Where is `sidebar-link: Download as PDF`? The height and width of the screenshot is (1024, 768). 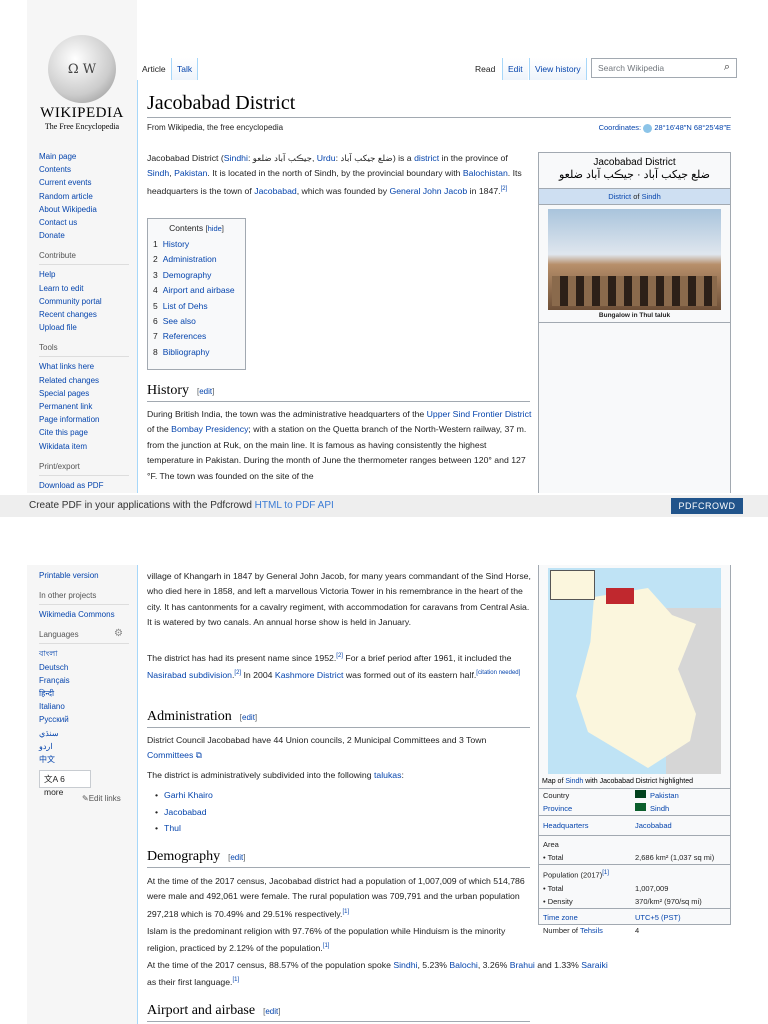 sidebar-link: Download as PDF is located at coordinates (84, 485).